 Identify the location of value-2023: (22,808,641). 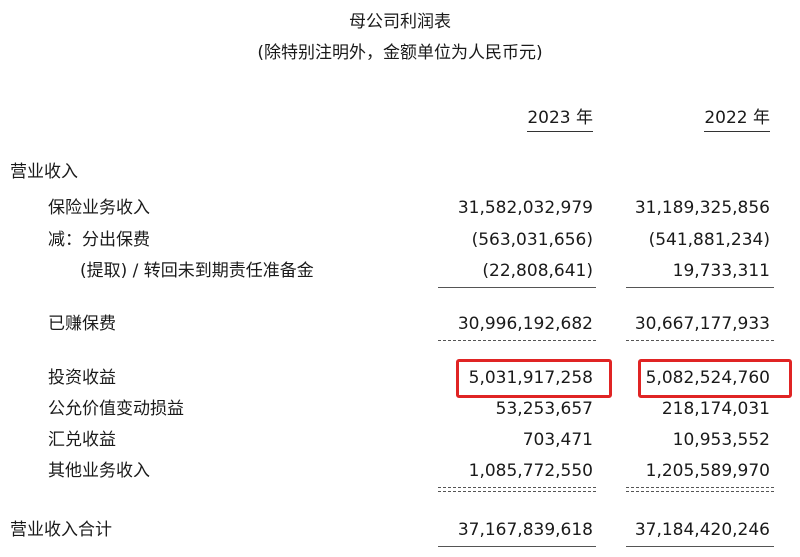
(537, 271).